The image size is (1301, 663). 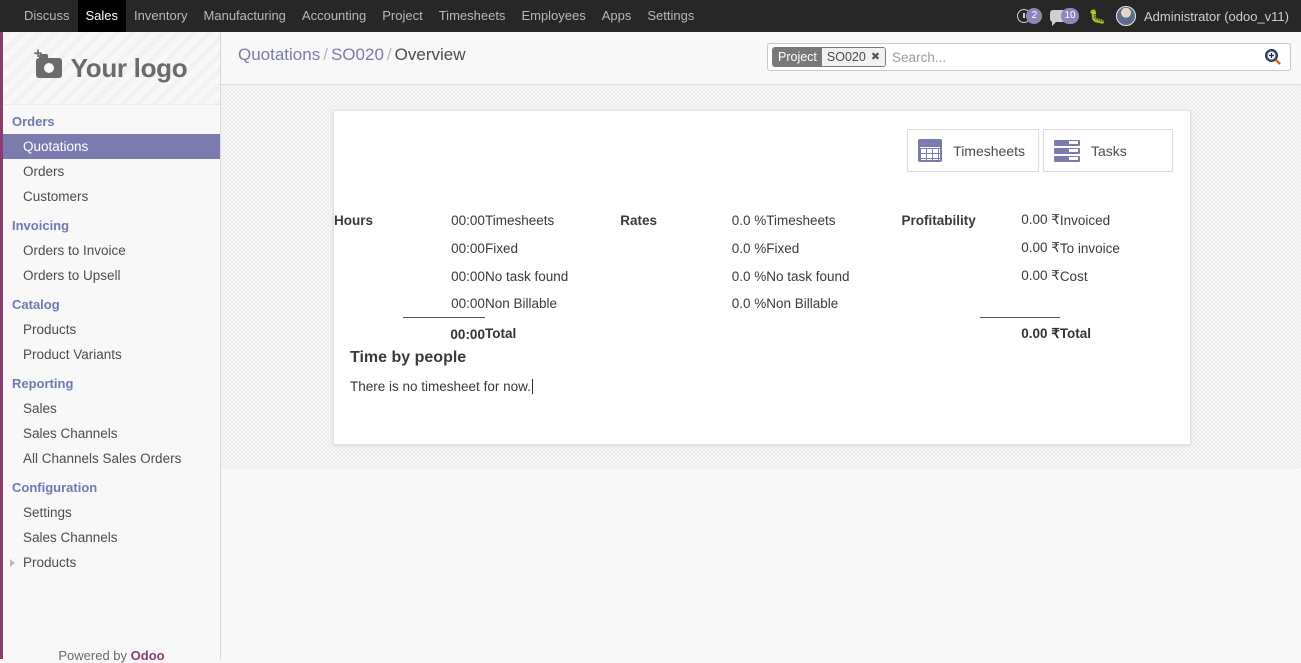 What do you see at coordinates (102, 16) in the screenshot?
I see `app-menu-sales: Sales` at bounding box center [102, 16].